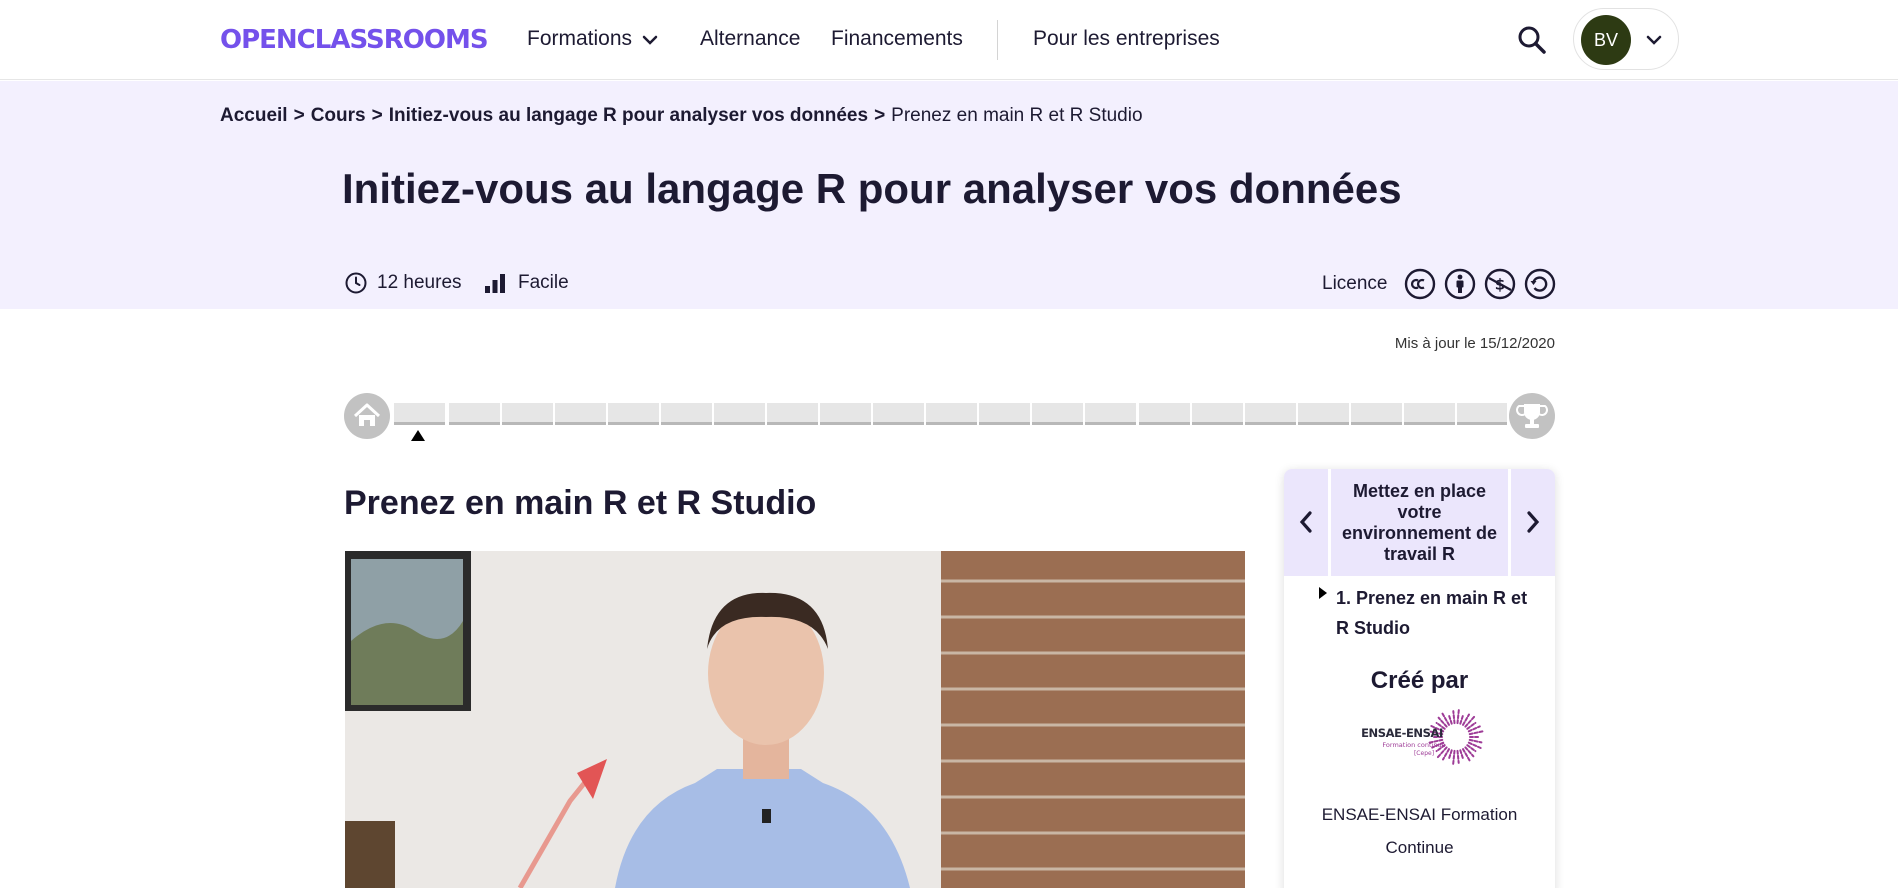 Image resolution: width=1898 pixels, height=888 pixels. I want to click on course-home-button, so click(367, 416).